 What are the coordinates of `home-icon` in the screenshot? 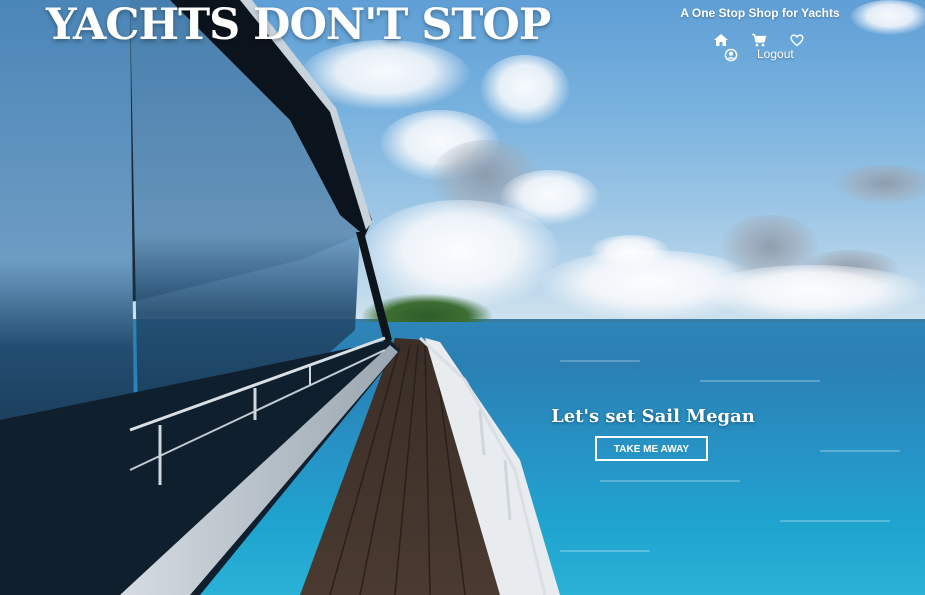 It's located at (721, 40).